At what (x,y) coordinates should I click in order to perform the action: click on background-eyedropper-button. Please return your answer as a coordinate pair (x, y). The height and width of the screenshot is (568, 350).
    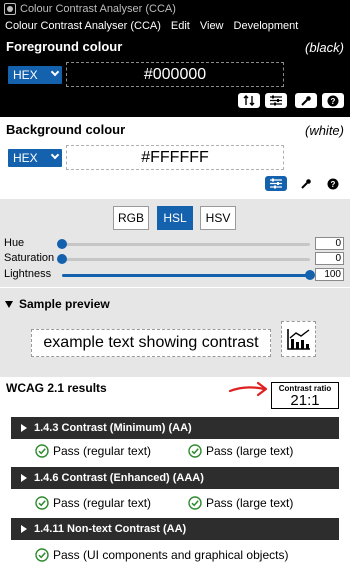
    Looking at the image, I should click on (306, 183).